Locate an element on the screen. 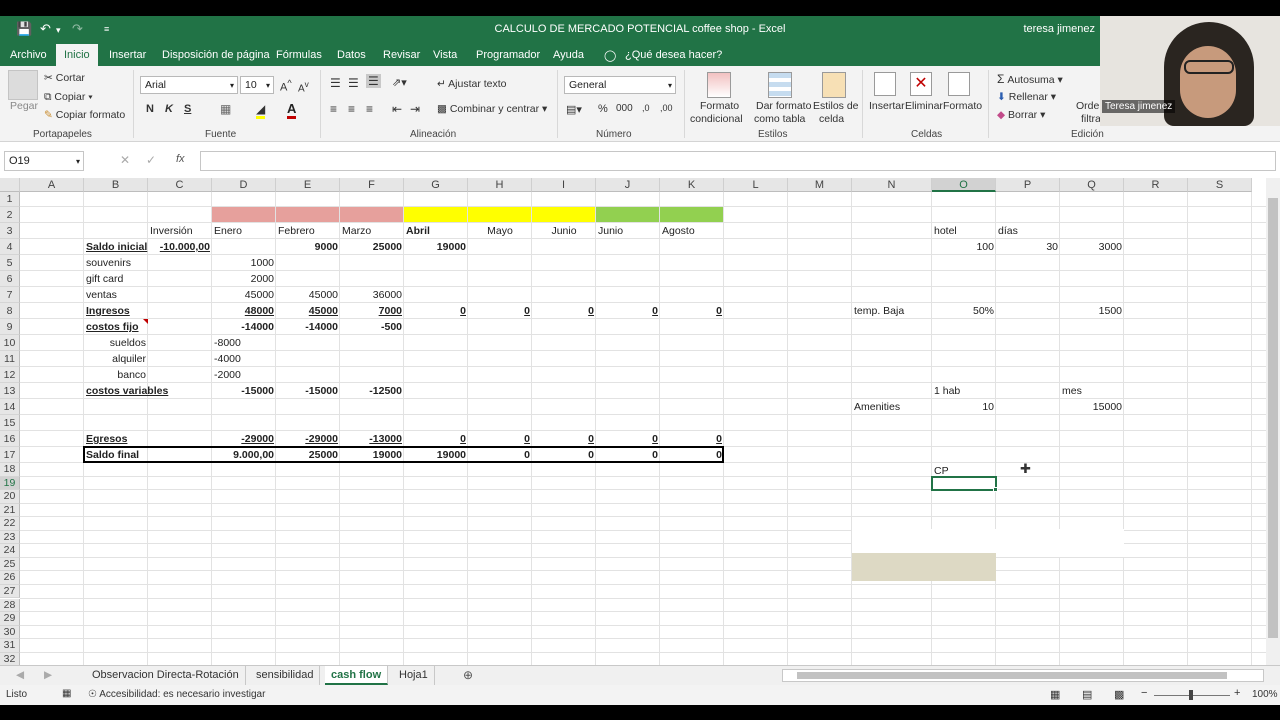  cell-b7: ventas is located at coordinates (116, 295).